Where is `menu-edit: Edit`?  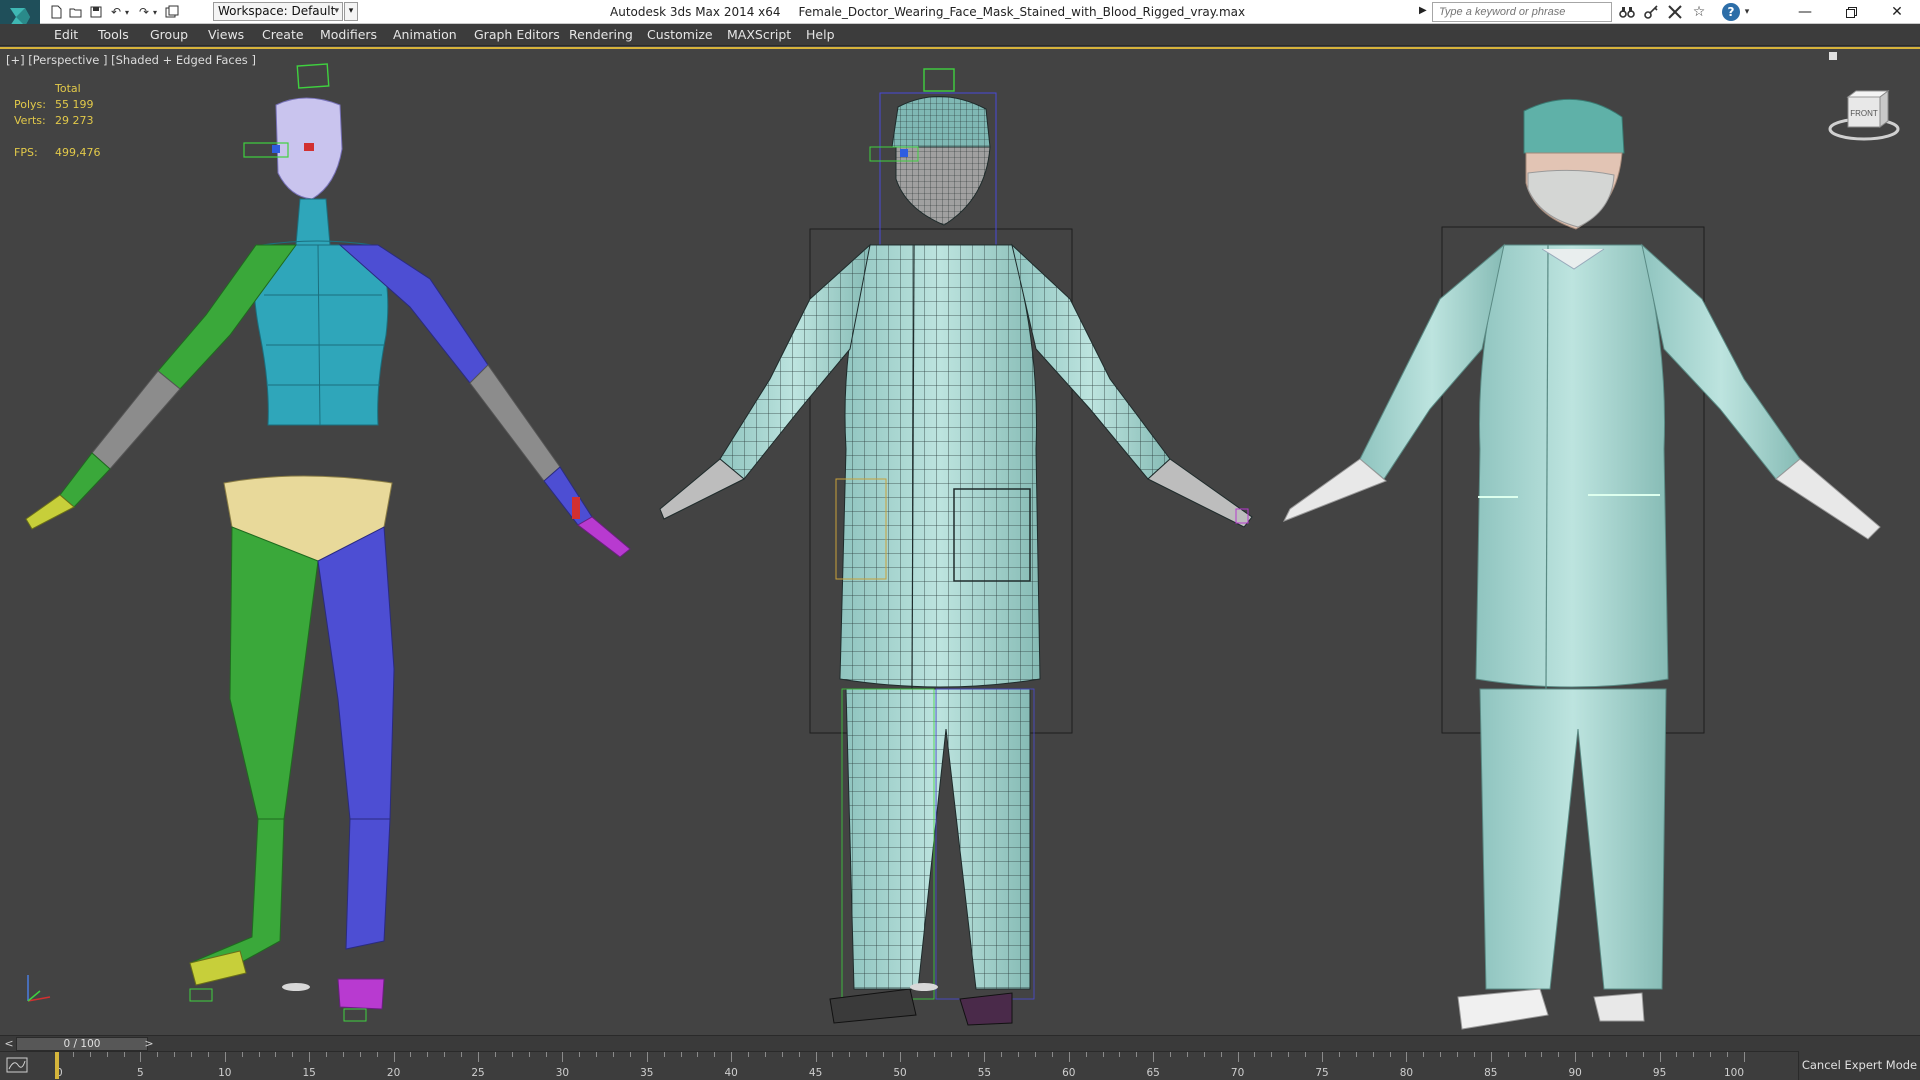
menu-edit: Edit is located at coordinates (66, 35).